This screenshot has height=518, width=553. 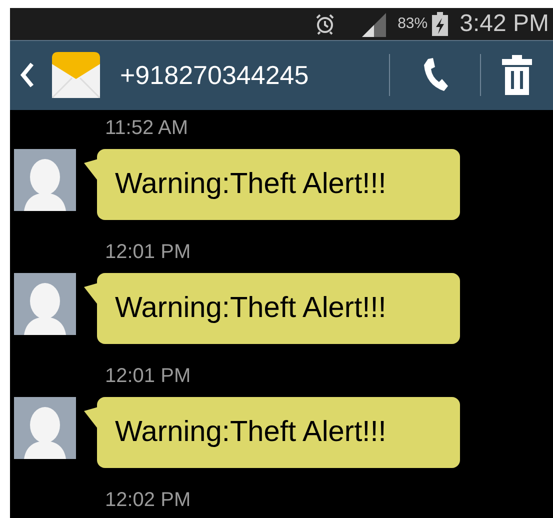 What do you see at coordinates (325, 23) in the screenshot?
I see `alarm-clock-icon` at bounding box center [325, 23].